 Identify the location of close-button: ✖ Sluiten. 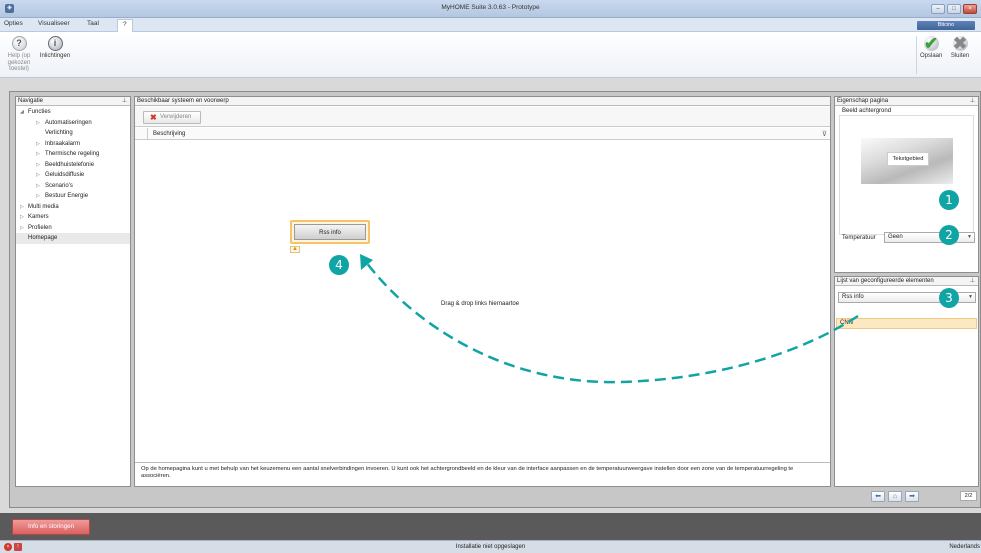
(960, 47).